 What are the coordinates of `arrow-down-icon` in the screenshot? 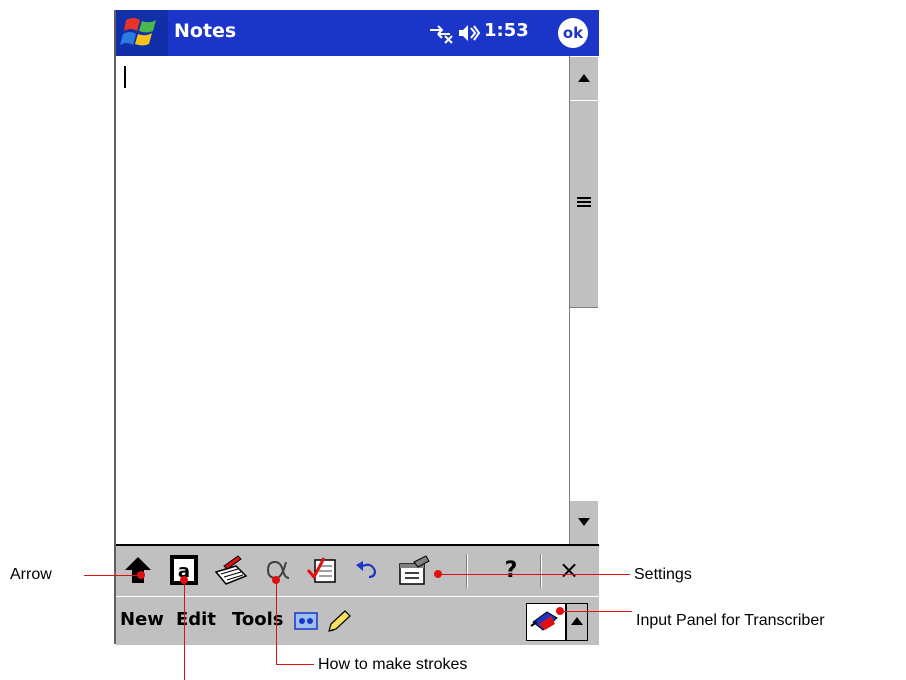 It's located at (584, 522).